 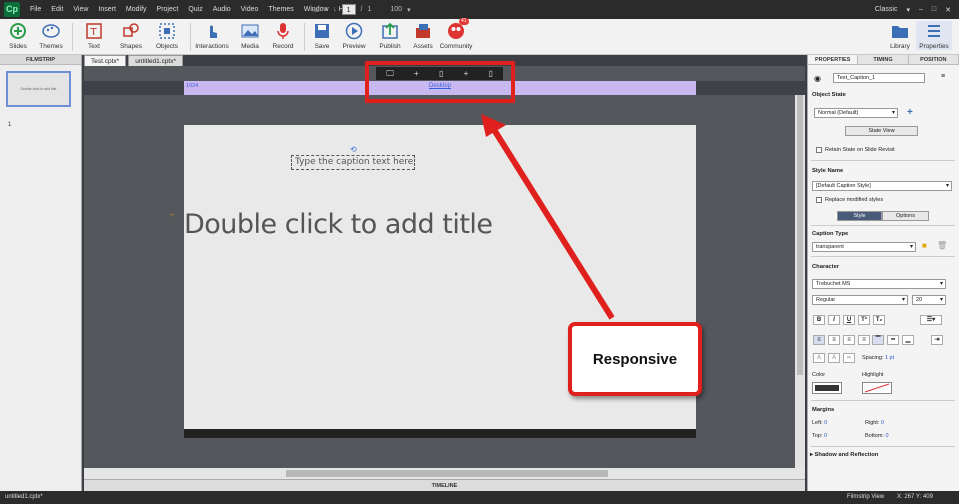 I want to click on up-arrow-icon: ↑, so click(x=327, y=9).